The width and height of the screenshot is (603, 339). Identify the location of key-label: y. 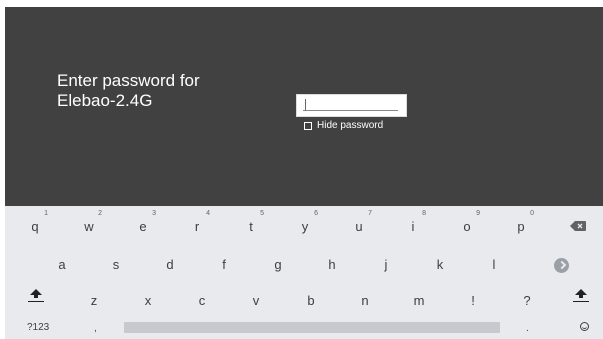
(305, 226).